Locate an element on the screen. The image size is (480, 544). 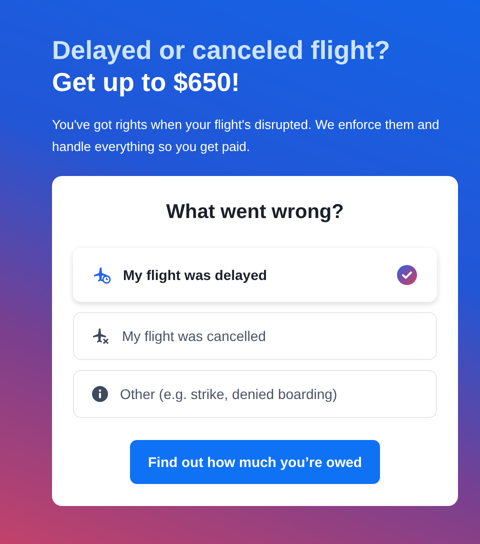
option-button: My flight was delayed is located at coordinates (255, 275).